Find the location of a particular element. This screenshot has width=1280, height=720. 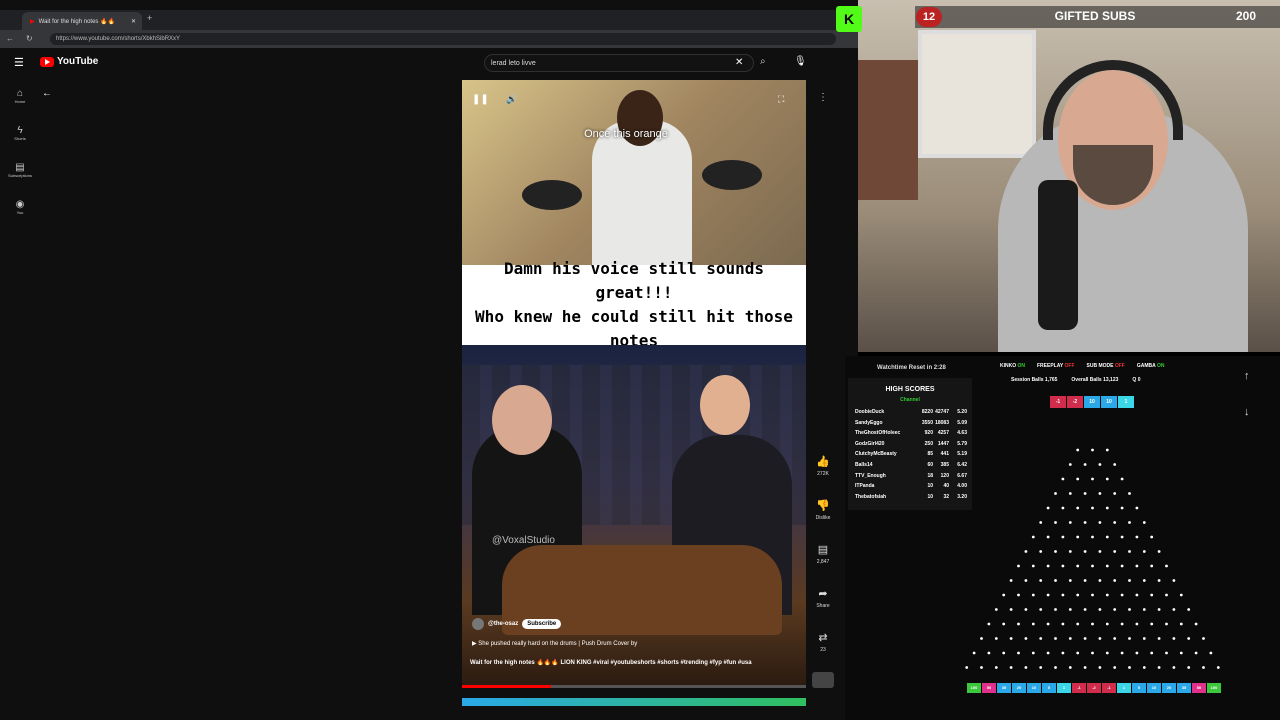

high-score-name: ClutchyMcBeasty is located at coordinates (876, 454).